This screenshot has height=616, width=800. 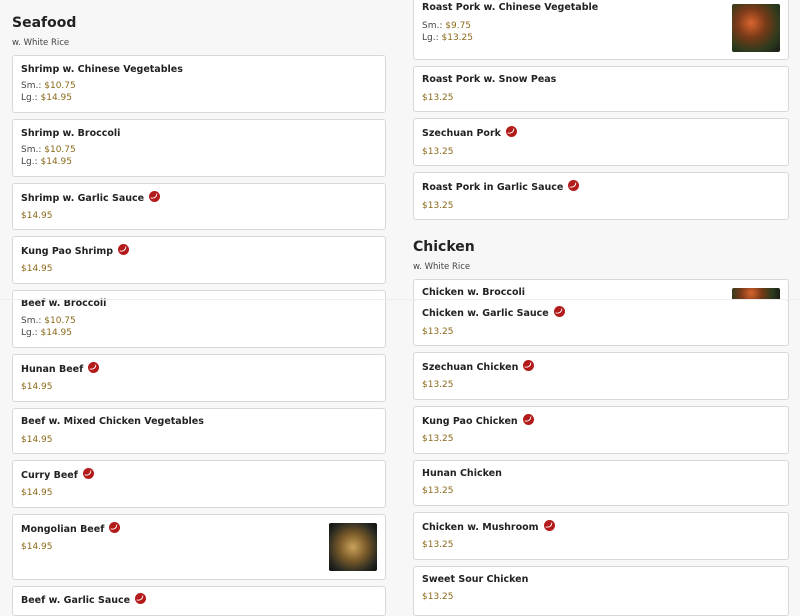 What do you see at coordinates (601, 142) in the screenshot?
I see `menu-item-card: Szechuan Pork $13.25` at bounding box center [601, 142].